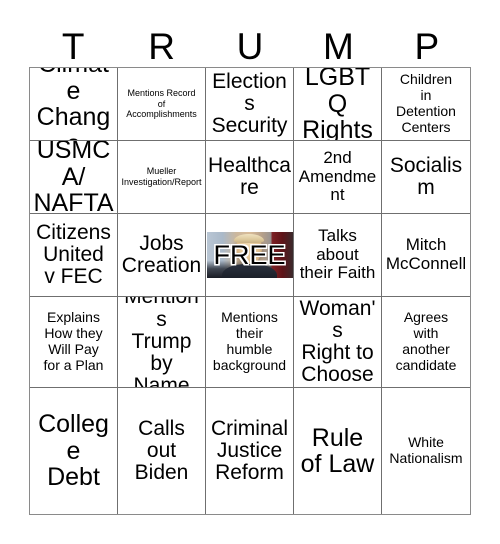 The height and width of the screenshot is (544, 500). I want to click on bingo-cell-label: College Debt, so click(73, 451).